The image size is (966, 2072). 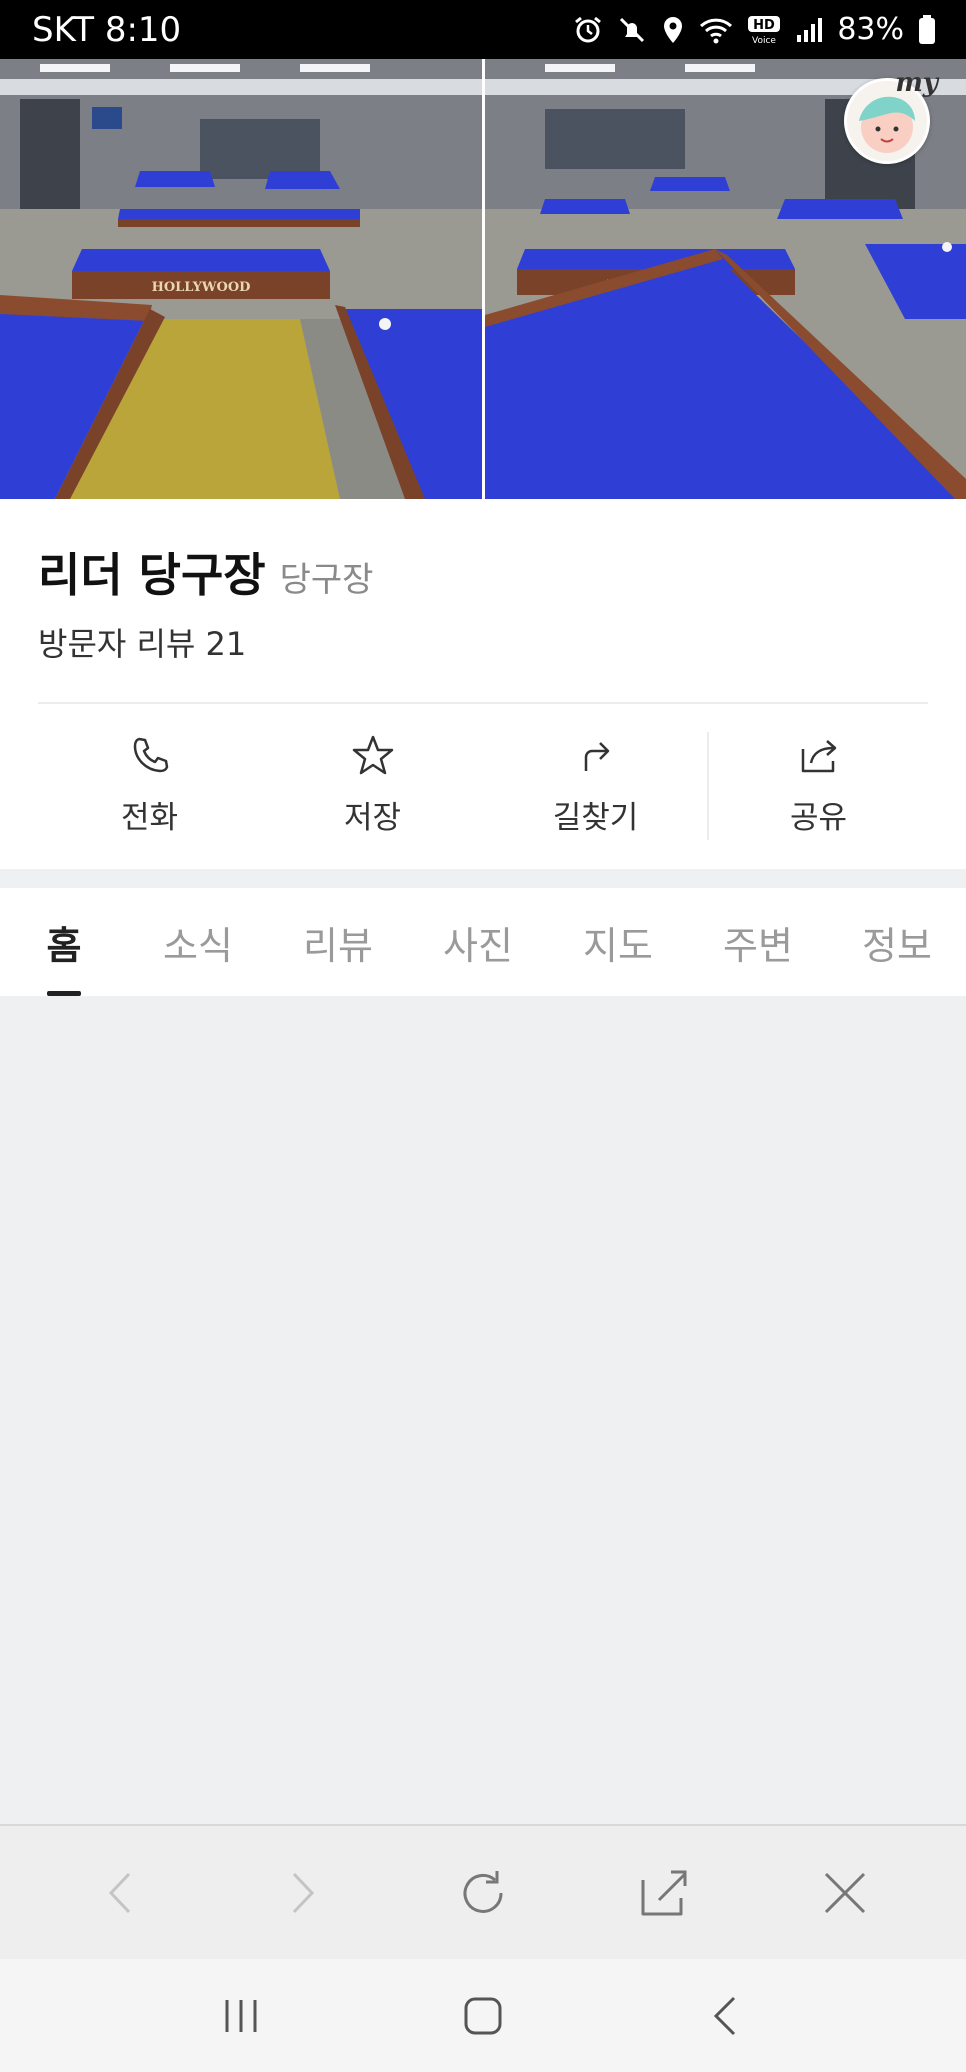 I want to click on save-label: 저장, so click(x=372, y=818).